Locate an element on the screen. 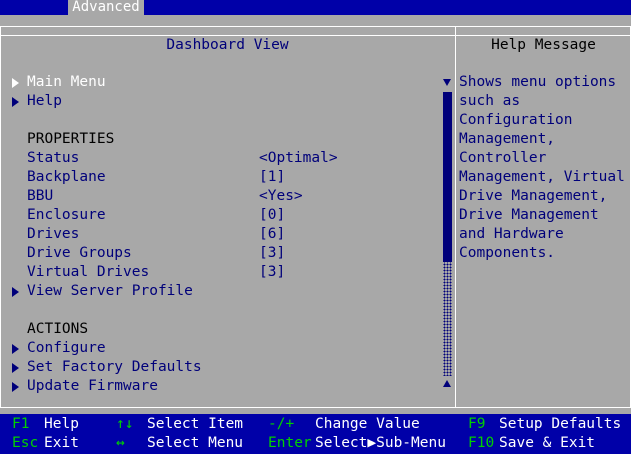 This screenshot has height=454, width=631. property-value-bbu: <Yes> is located at coordinates (281, 196).